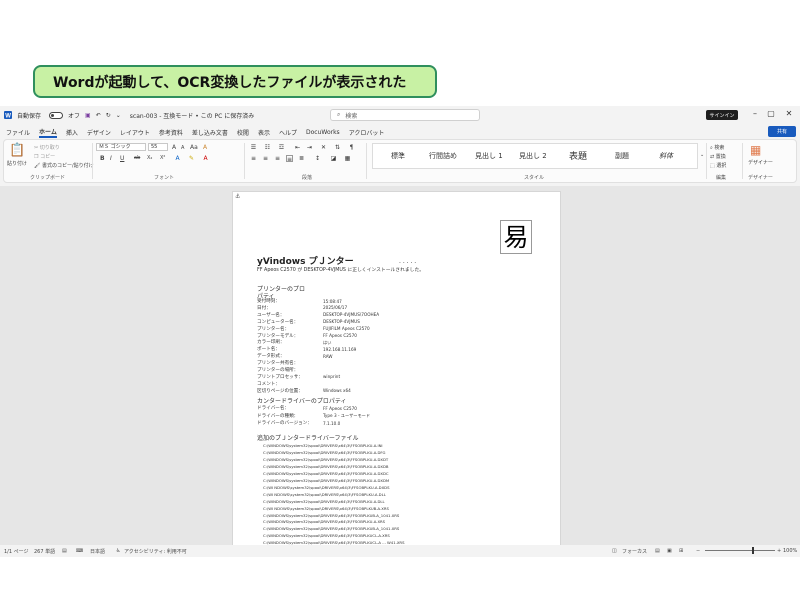 The height and width of the screenshot is (600, 800). What do you see at coordinates (205, 147) in the screenshot?
I see `clear-formatting-button: A` at bounding box center [205, 147].